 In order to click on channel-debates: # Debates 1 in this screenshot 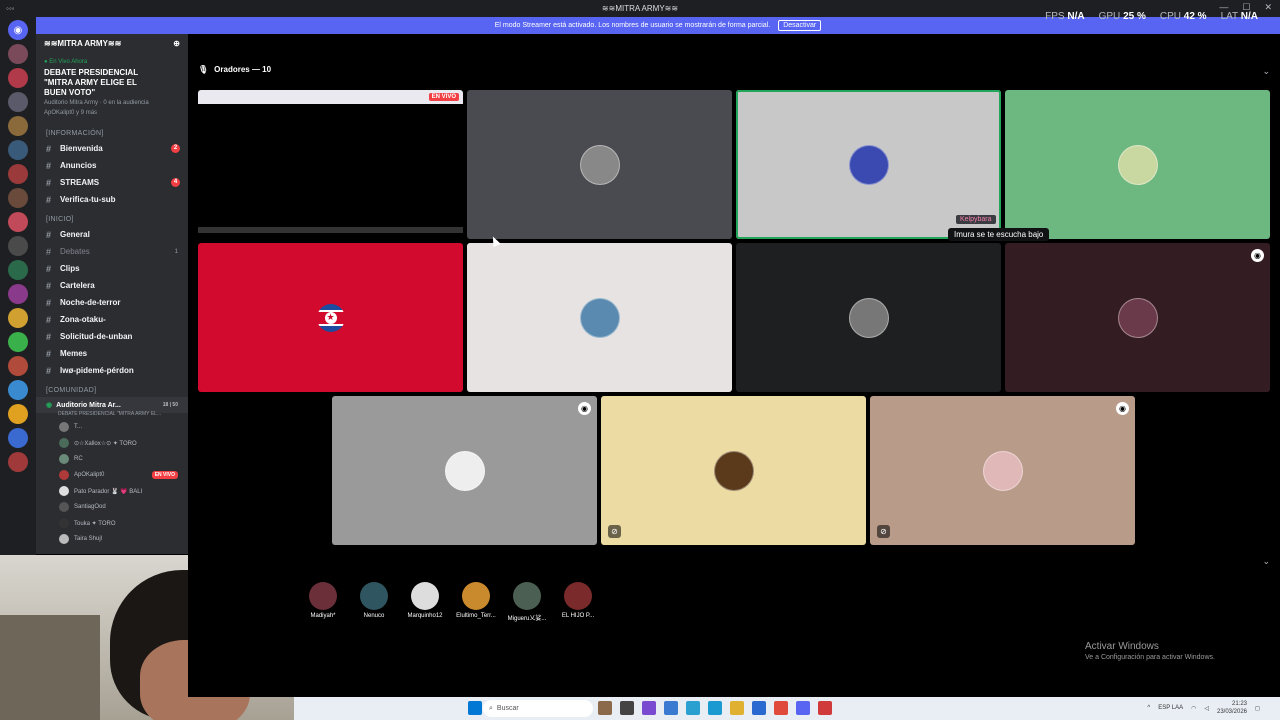, I will do `click(112, 251)`.